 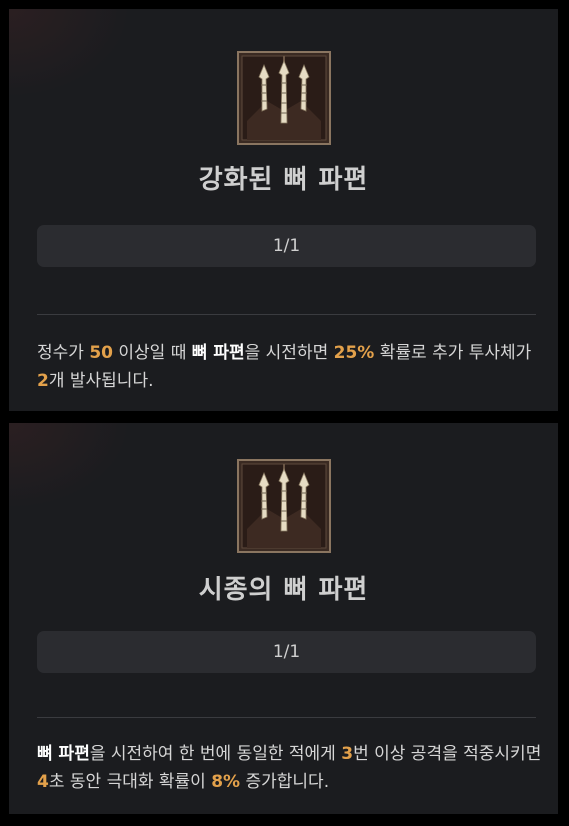 I want to click on highlight-value: 2, so click(x=43, y=381).